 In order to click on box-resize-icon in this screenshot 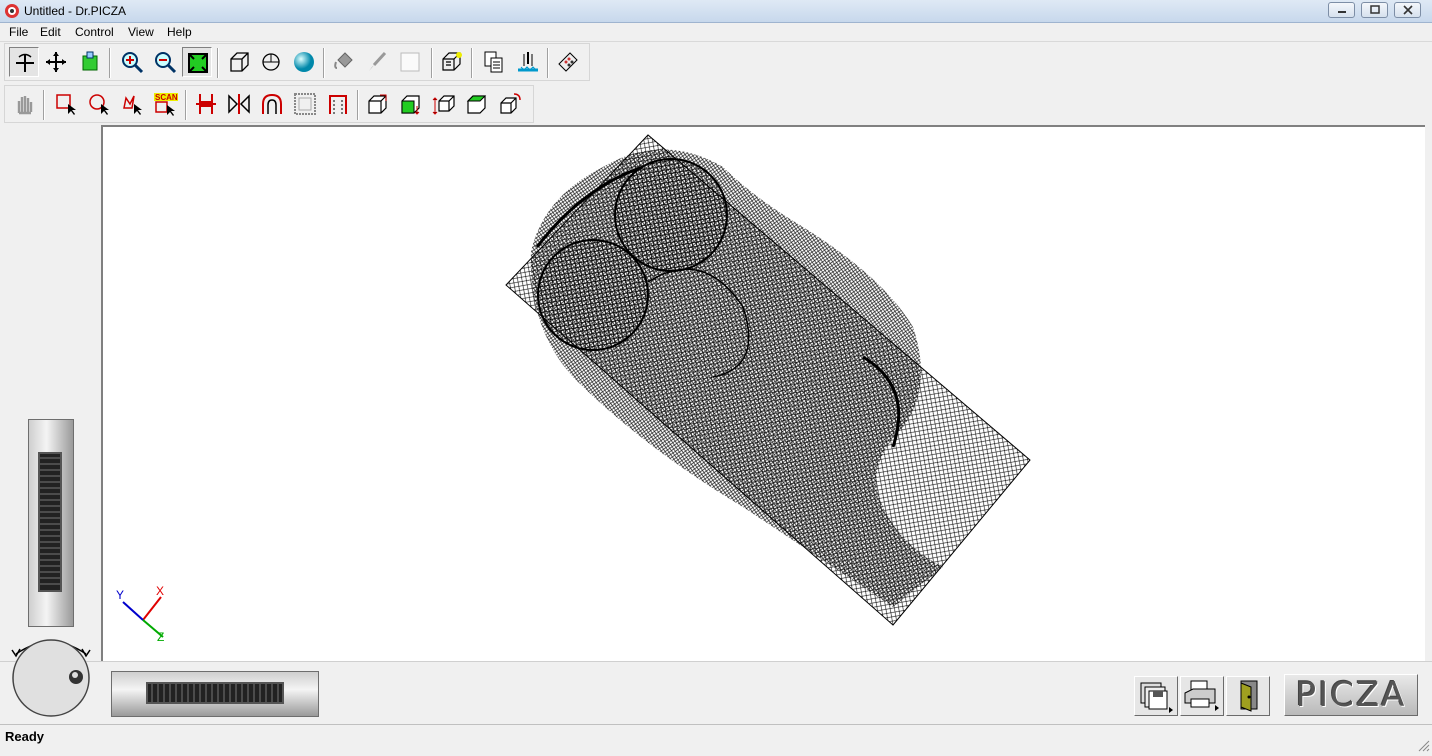, I will do `click(443, 105)`.